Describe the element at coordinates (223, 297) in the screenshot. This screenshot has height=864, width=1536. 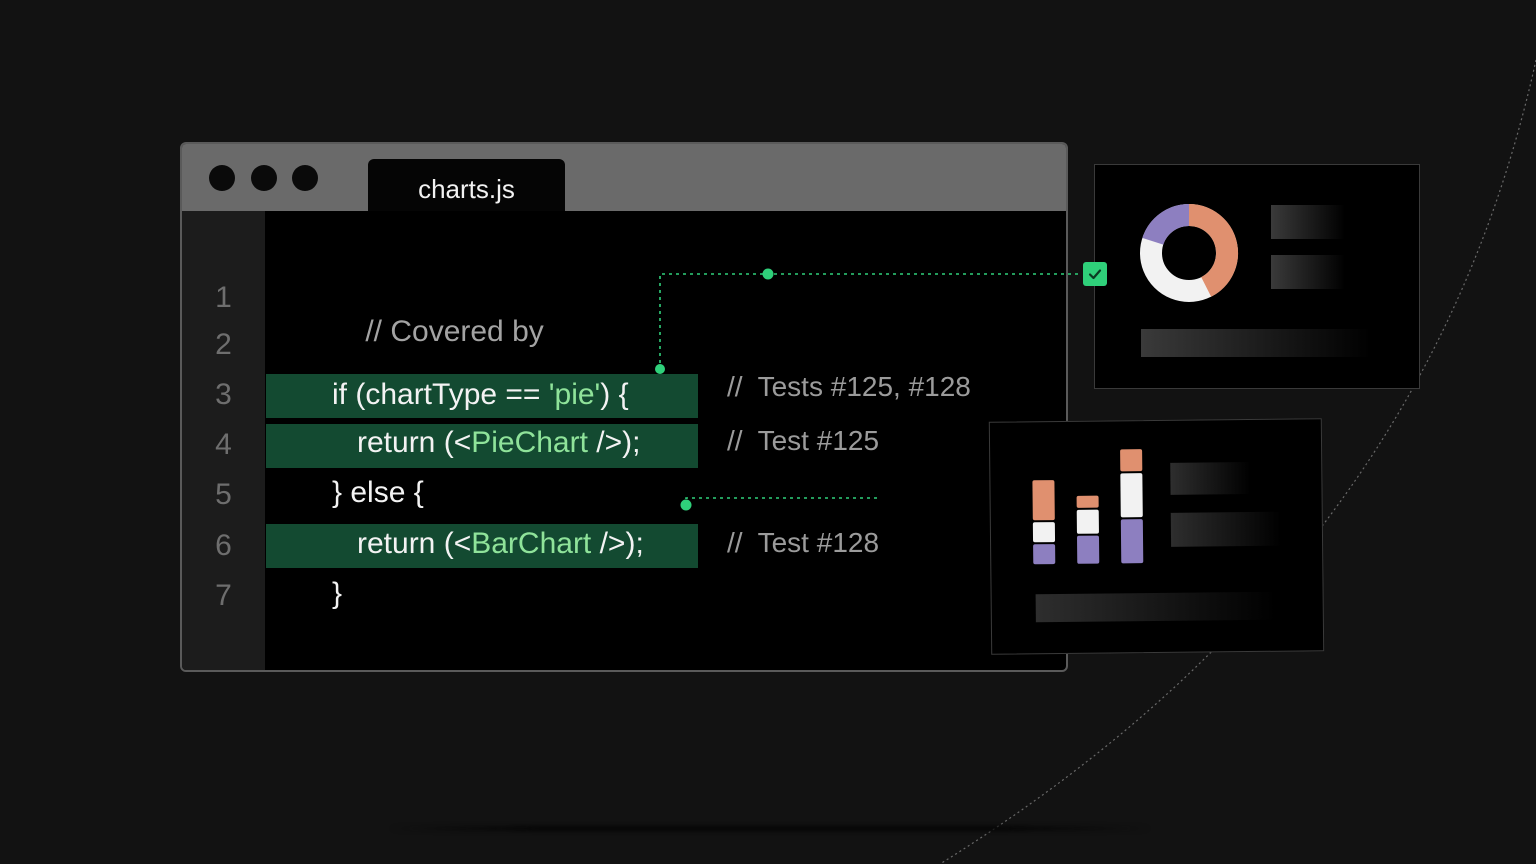
I see `line-number: 1` at that location.